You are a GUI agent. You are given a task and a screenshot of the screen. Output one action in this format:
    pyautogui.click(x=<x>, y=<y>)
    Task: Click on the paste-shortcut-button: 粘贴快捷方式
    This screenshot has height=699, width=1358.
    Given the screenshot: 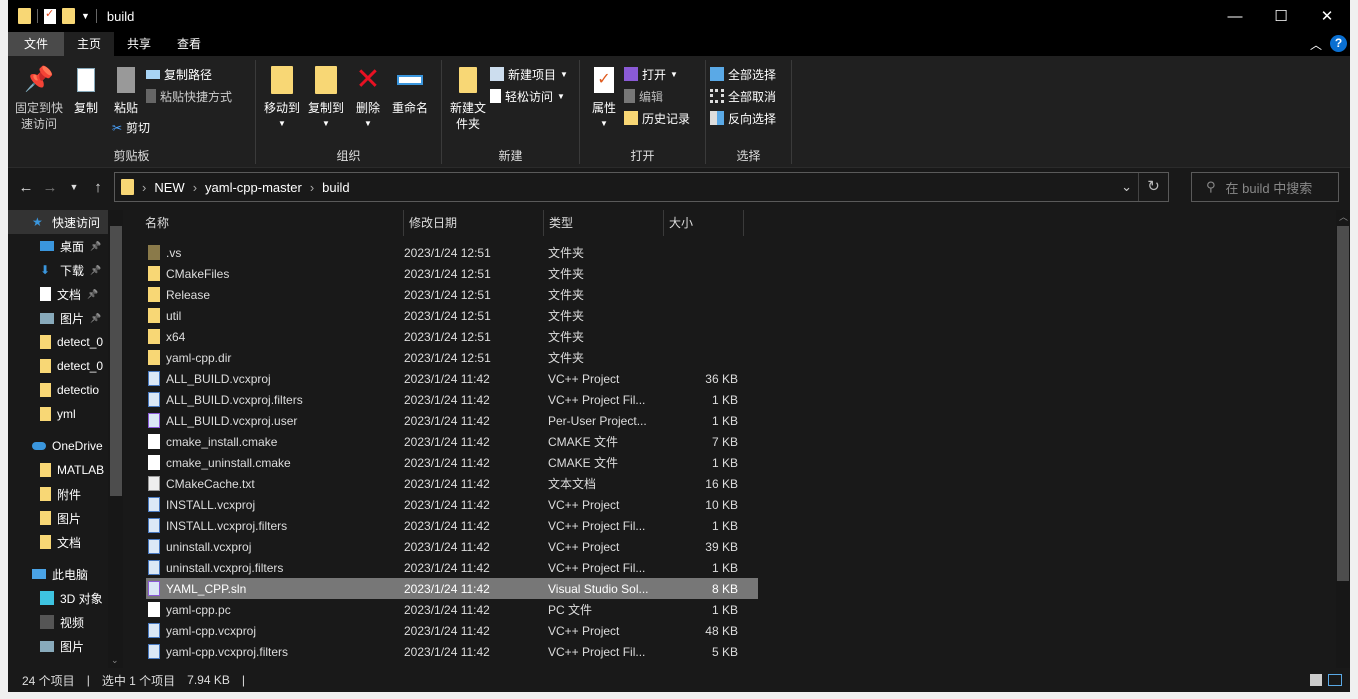 What is the action you would take?
    pyautogui.click(x=189, y=96)
    